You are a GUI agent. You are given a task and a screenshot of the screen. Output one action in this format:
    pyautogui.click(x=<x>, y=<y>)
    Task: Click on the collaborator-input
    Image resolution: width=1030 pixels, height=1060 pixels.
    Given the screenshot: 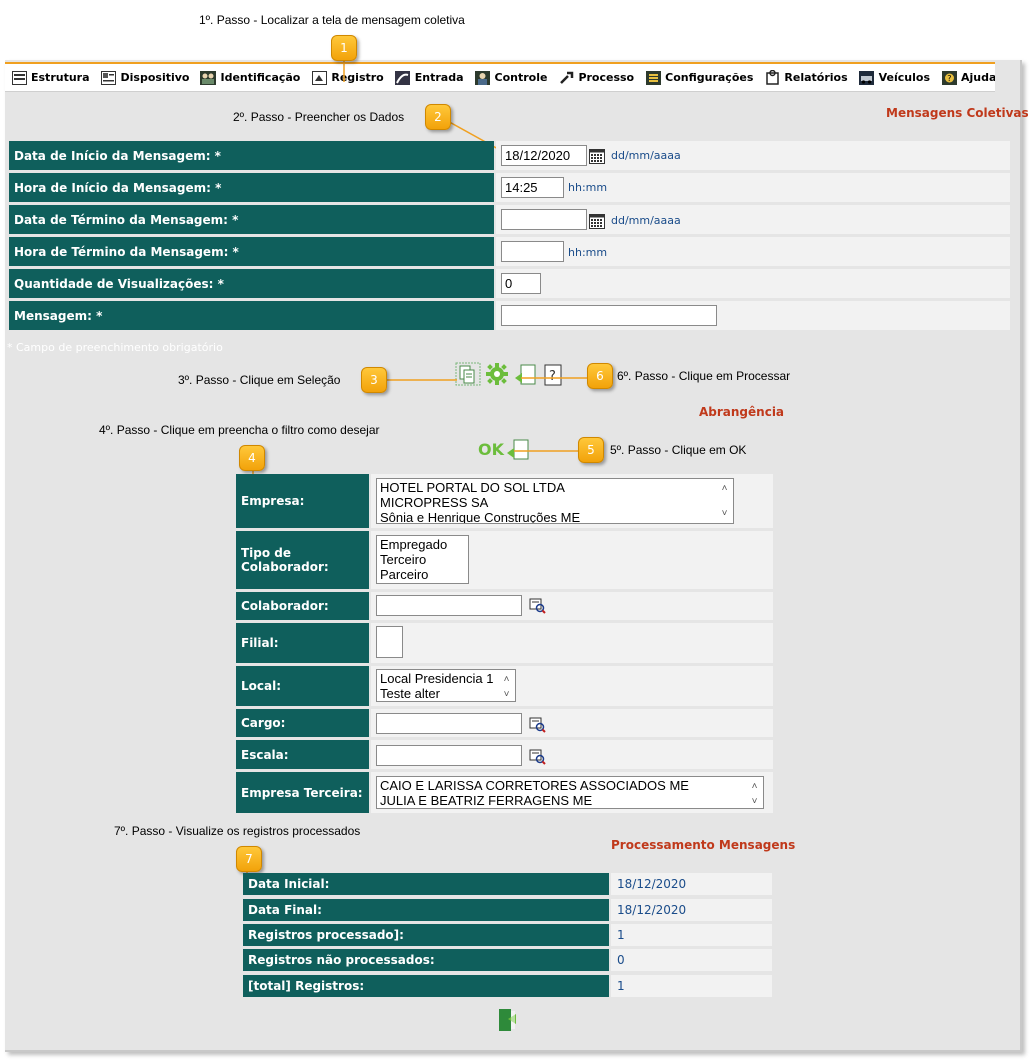 What is the action you would take?
    pyautogui.click(x=449, y=605)
    